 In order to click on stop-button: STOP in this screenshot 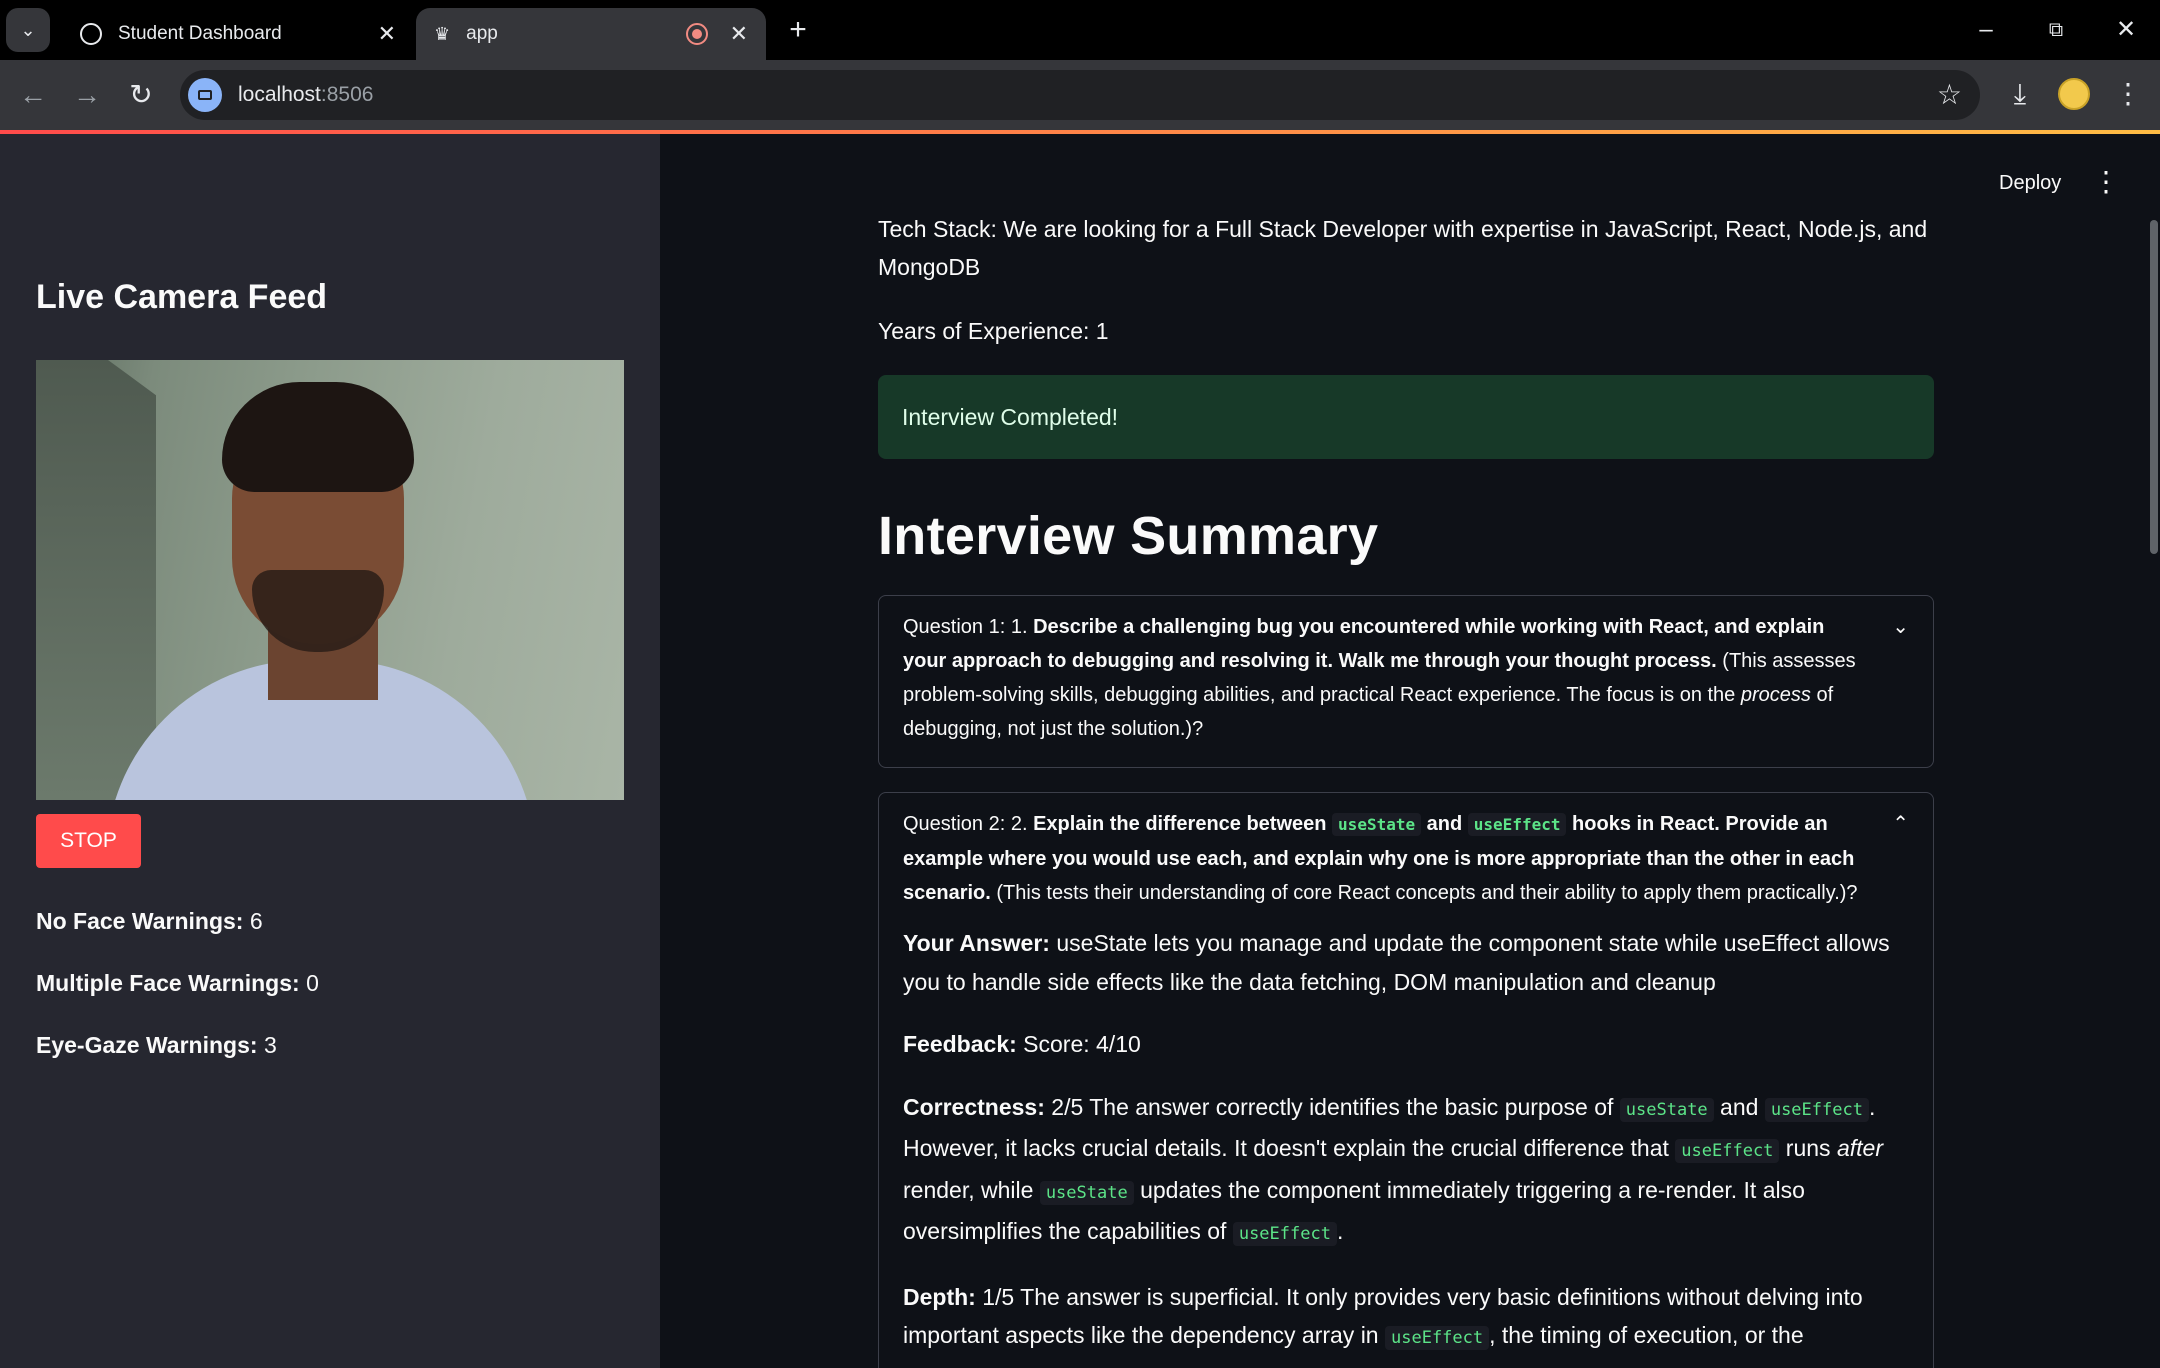, I will do `click(88, 841)`.